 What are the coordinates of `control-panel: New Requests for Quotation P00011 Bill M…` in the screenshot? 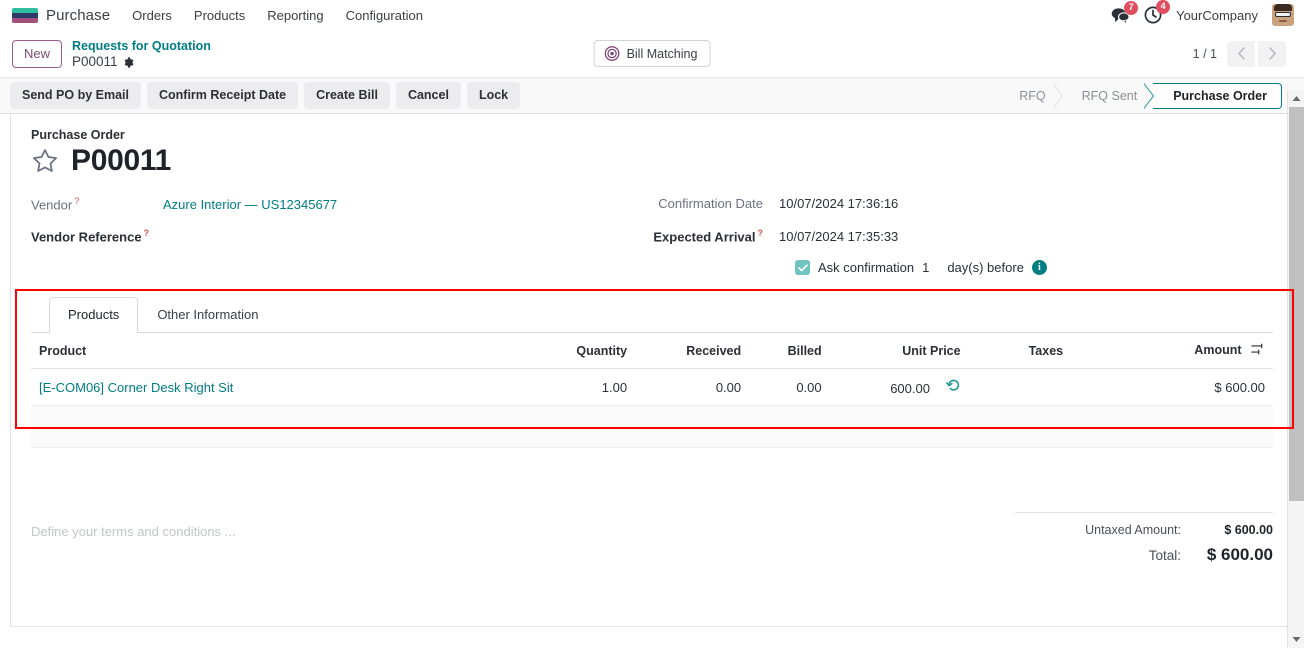 It's located at (652, 54).